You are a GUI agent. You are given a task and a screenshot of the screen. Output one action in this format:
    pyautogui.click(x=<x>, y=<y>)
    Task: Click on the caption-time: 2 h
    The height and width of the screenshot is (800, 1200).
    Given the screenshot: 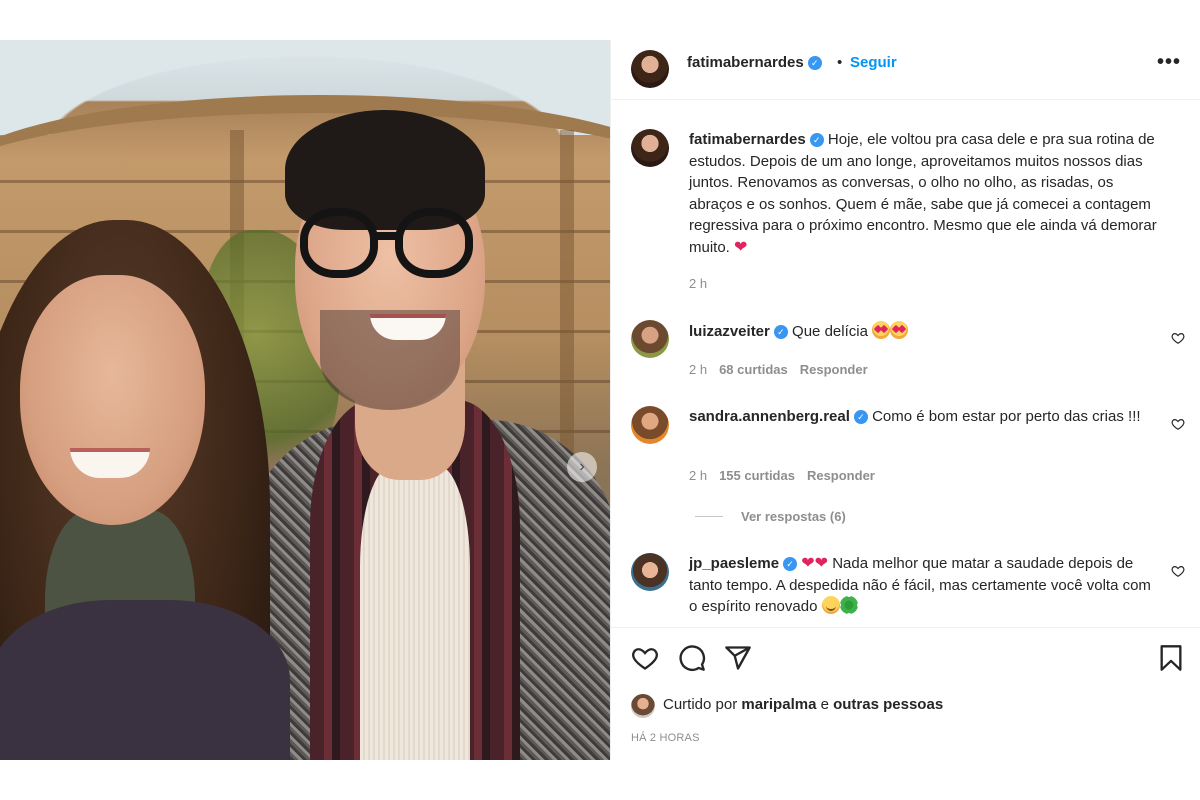 What is the action you would take?
    pyautogui.click(x=698, y=283)
    